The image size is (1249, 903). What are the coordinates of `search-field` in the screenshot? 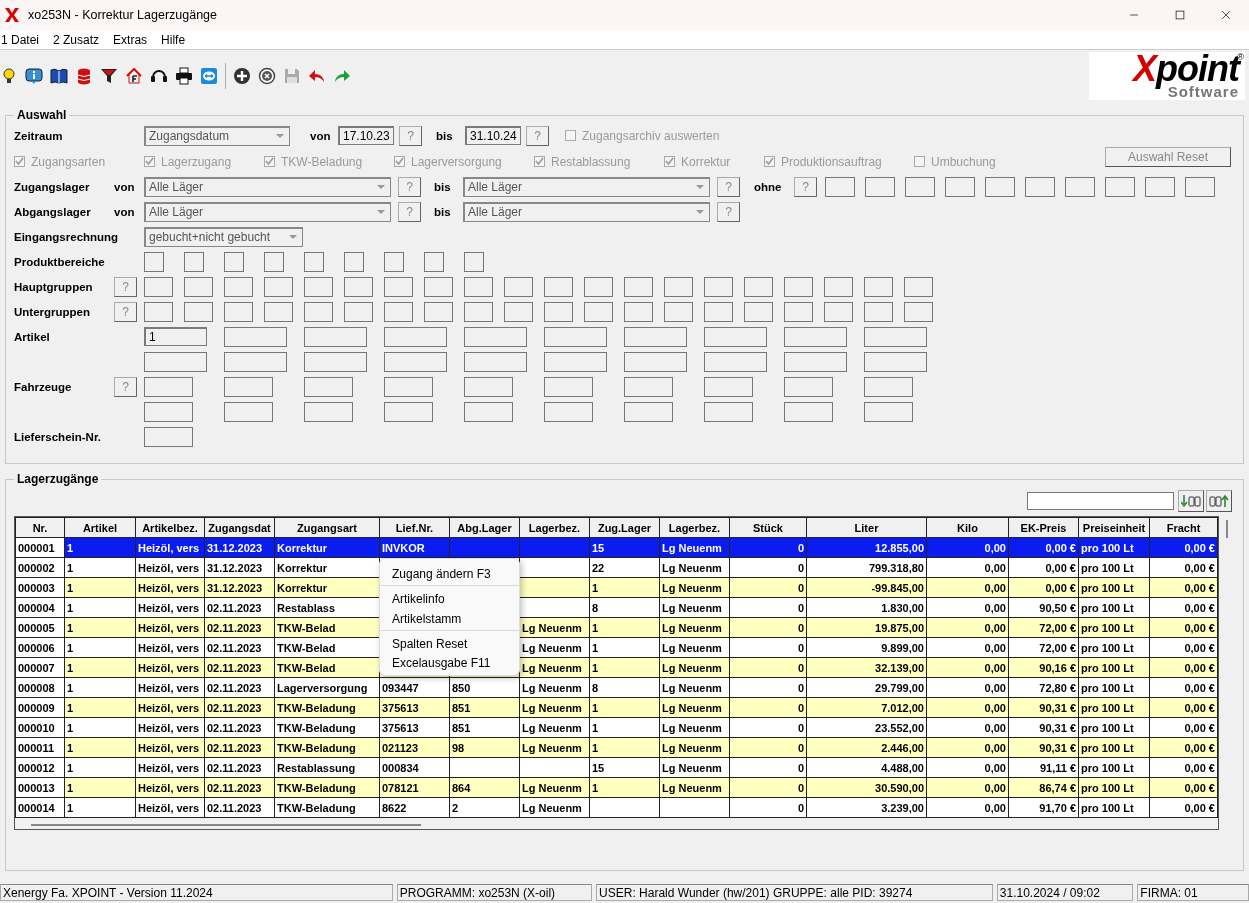 It's located at (1100, 501).